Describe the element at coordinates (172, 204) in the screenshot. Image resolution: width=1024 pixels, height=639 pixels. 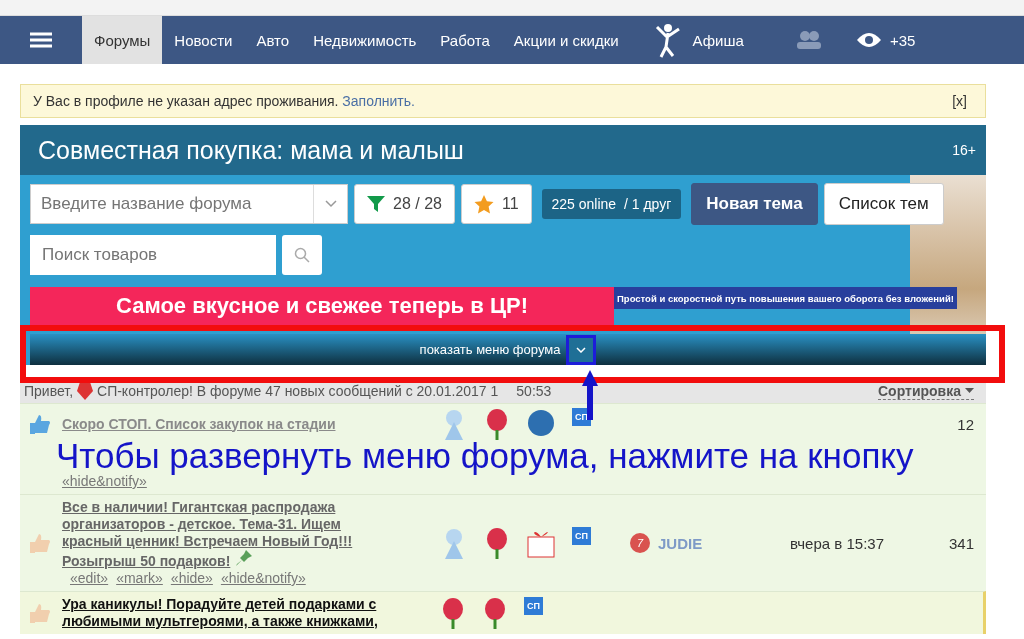
I see `forum-search-field: Введите название форума` at that location.